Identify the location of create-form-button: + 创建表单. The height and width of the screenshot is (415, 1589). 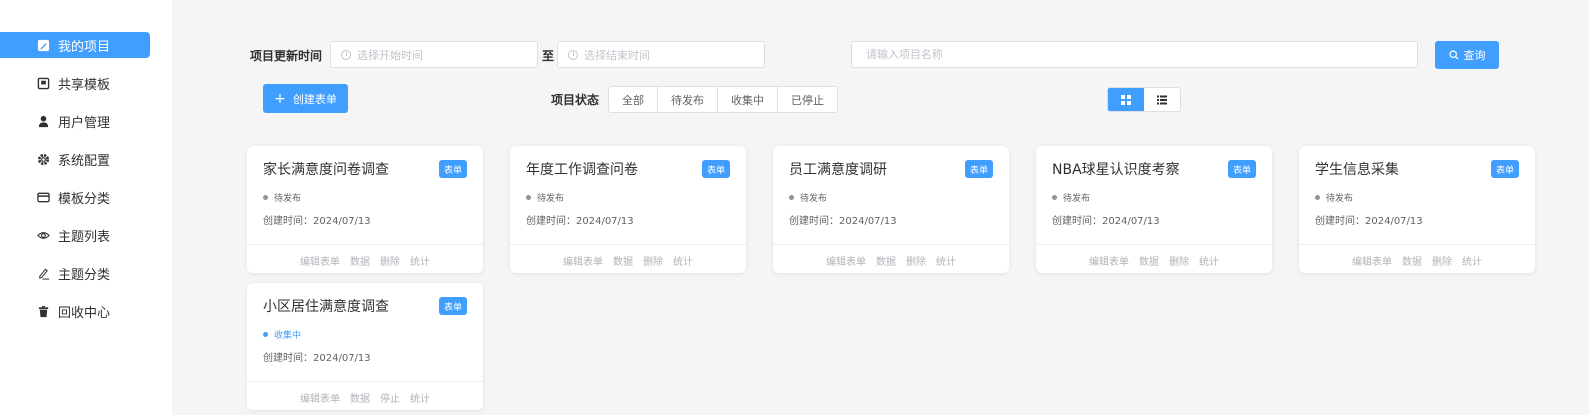
(305, 98).